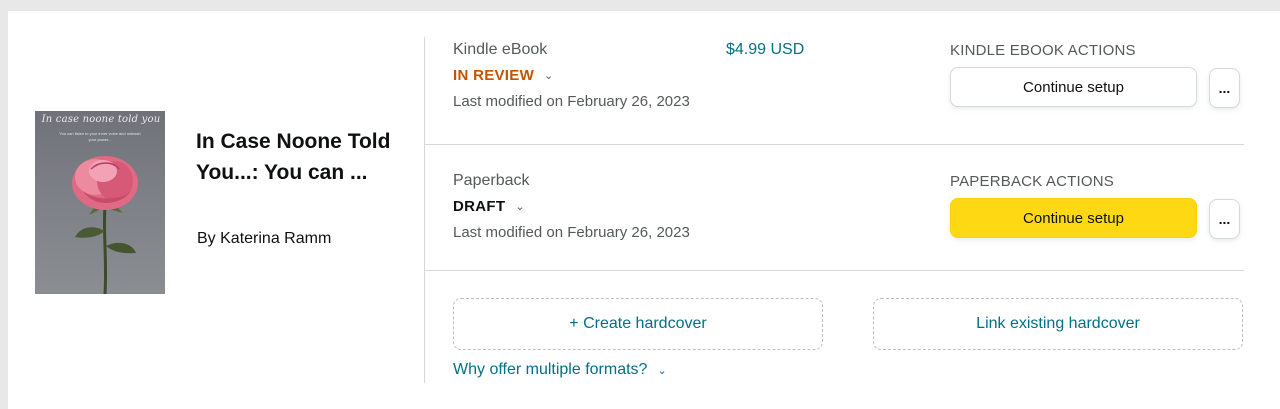 The image size is (1280, 409). I want to click on paperback-status-label: DRAFT, so click(479, 206).